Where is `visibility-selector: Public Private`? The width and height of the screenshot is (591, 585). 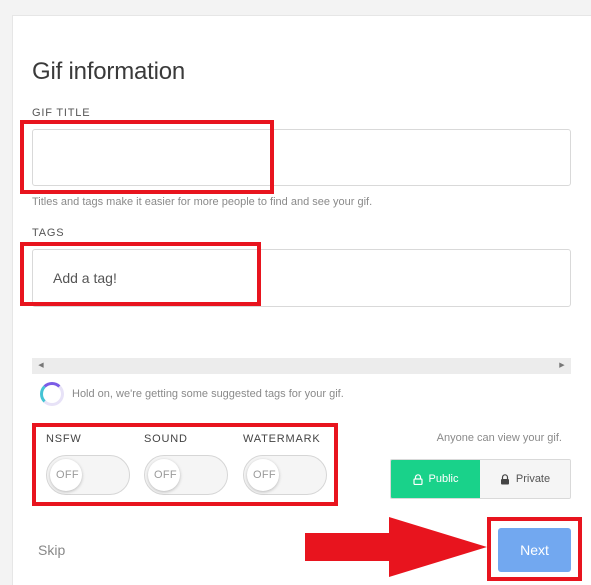
visibility-selector: Public Private is located at coordinates (480, 479).